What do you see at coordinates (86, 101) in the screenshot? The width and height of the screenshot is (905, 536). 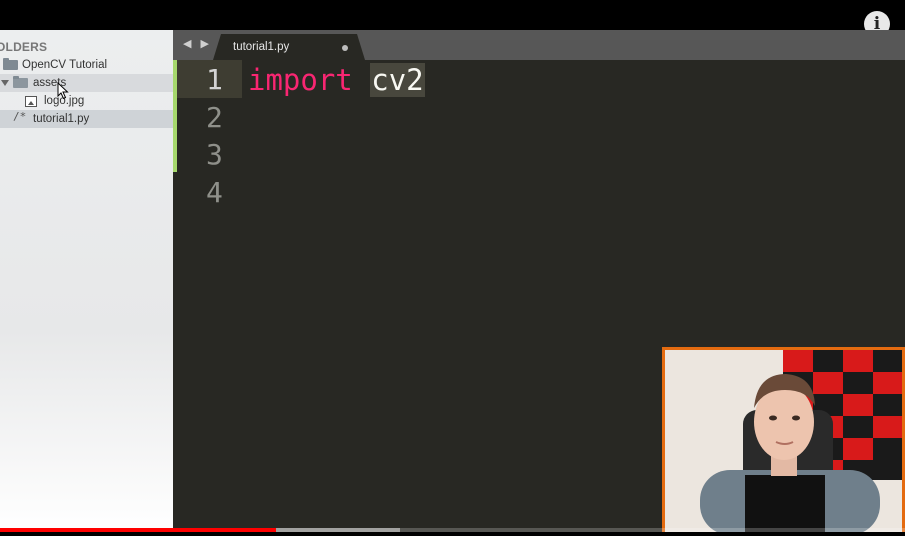 I see `sidebar-item-logo: logo.jpg` at bounding box center [86, 101].